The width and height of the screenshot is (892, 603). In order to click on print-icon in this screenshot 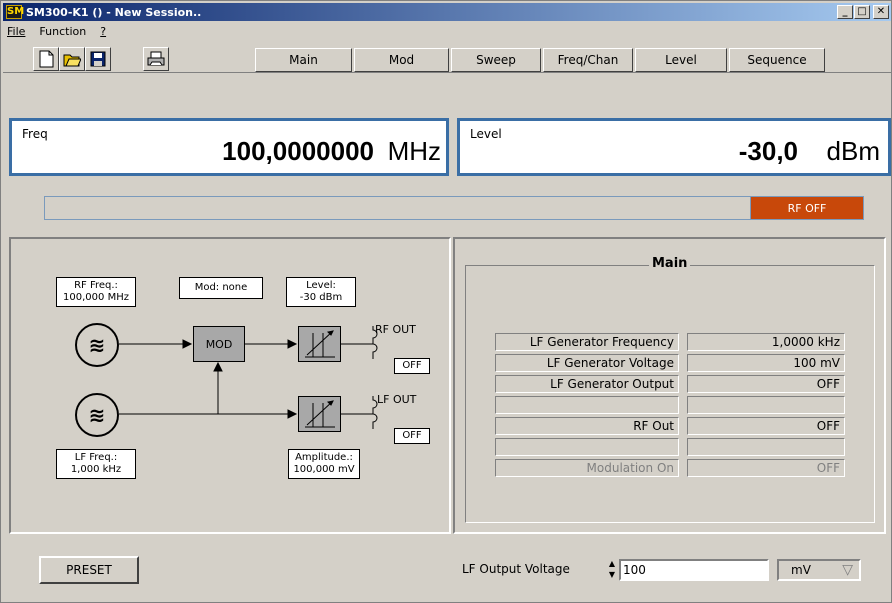, I will do `click(156, 58)`.